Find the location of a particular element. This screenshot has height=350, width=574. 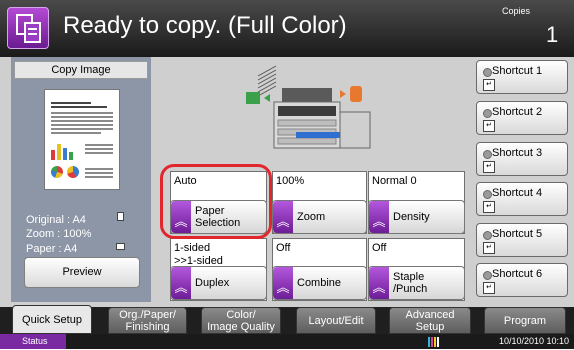

shortcut-6-button: Shortcut 6 ↵ is located at coordinates (522, 280).